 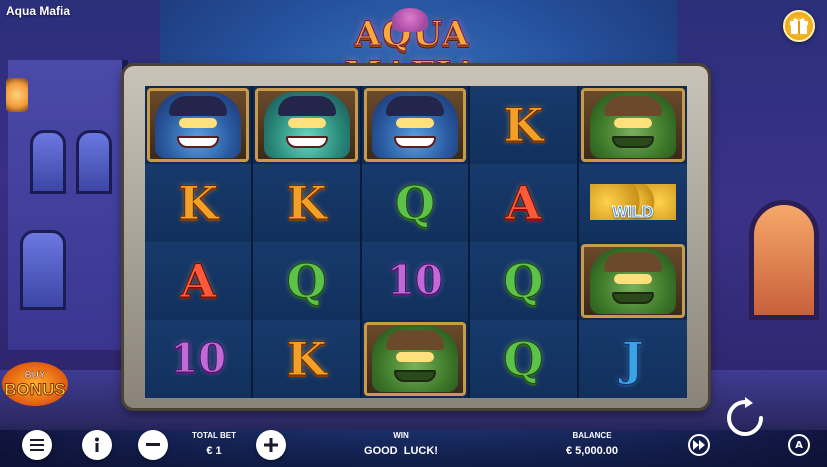 What do you see at coordinates (38, 11) in the screenshot?
I see `window-title: Aqua Mafia` at bounding box center [38, 11].